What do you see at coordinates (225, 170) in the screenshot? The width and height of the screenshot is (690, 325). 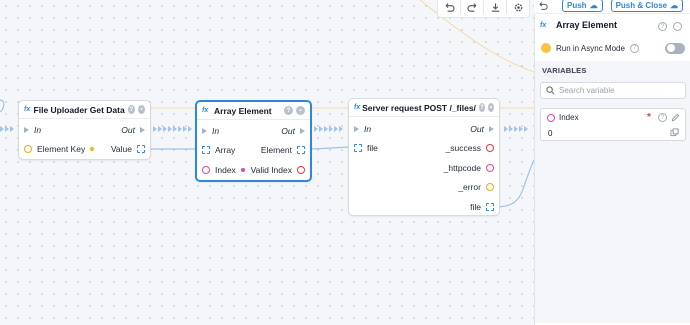 I see `port-label-index: Index` at bounding box center [225, 170].